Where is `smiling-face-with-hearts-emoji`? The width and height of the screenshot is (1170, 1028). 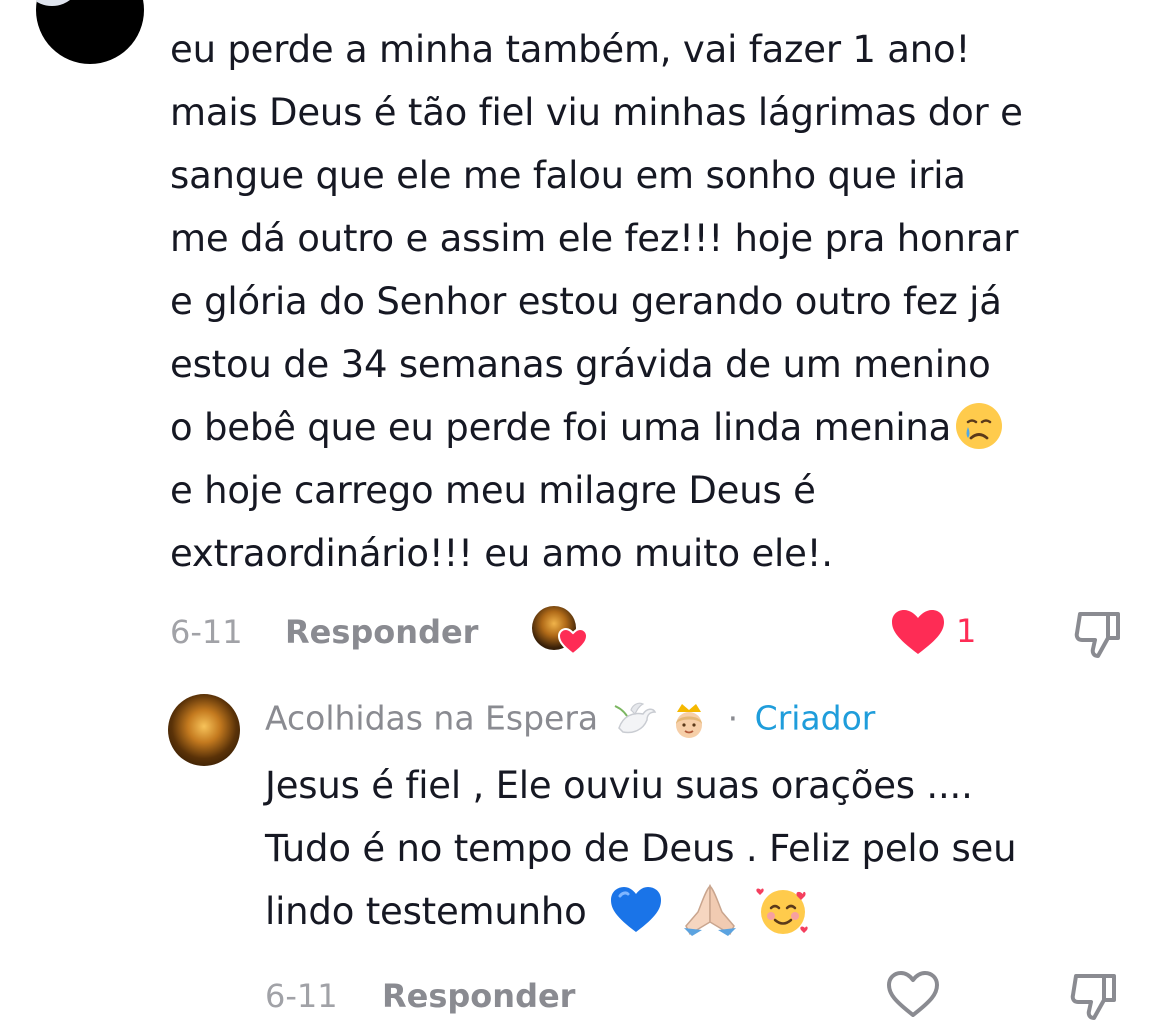 smiling-face-with-hearts-emoji is located at coordinates (782, 911).